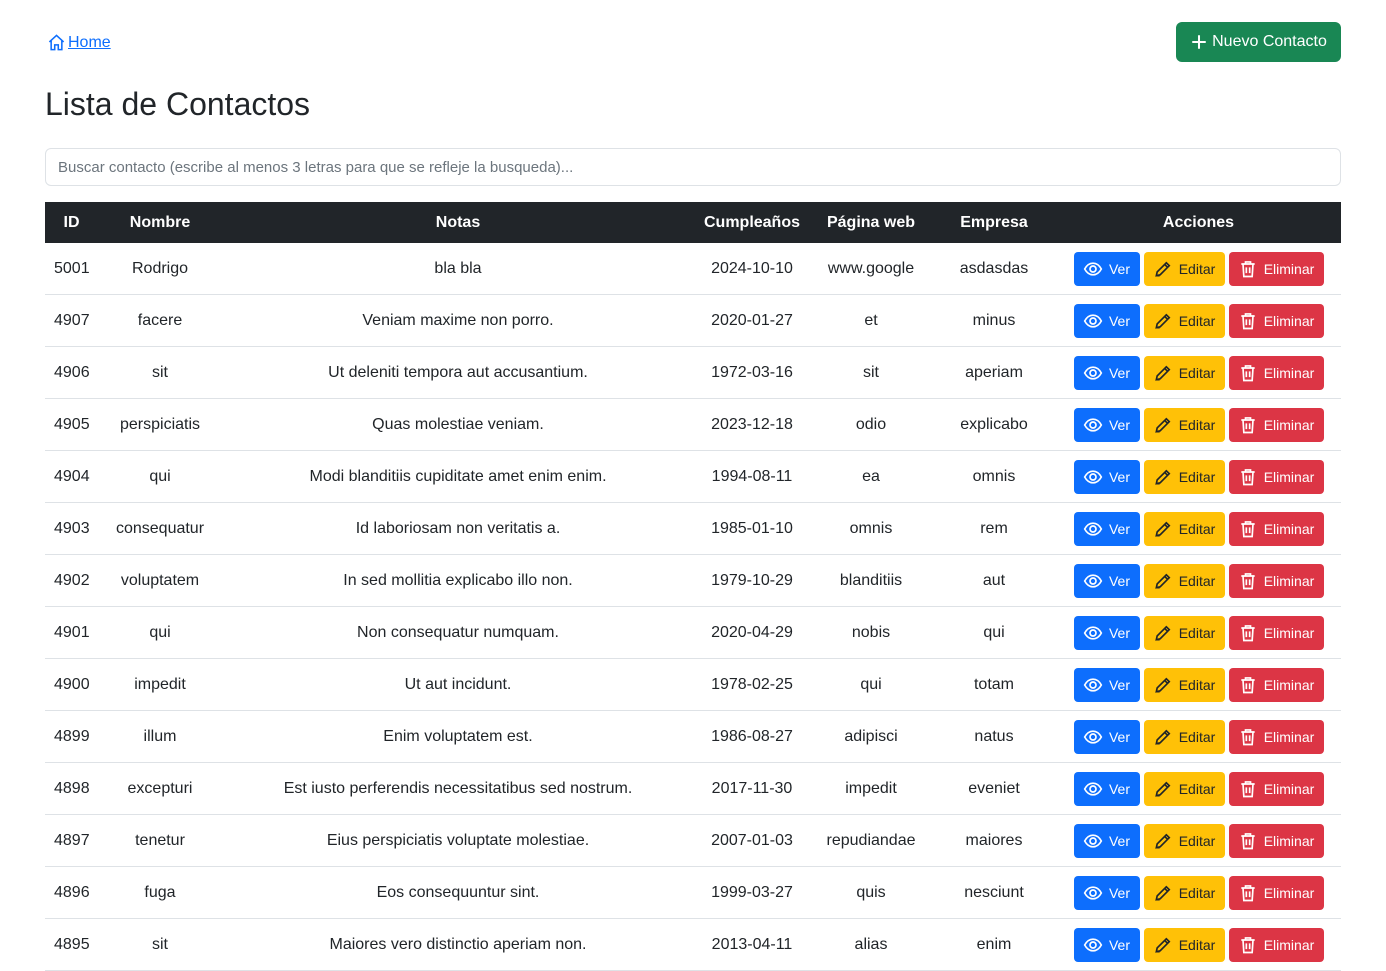 The width and height of the screenshot is (1386, 971). What do you see at coordinates (57, 42) in the screenshot?
I see `house-icon` at bounding box center [57, 42].